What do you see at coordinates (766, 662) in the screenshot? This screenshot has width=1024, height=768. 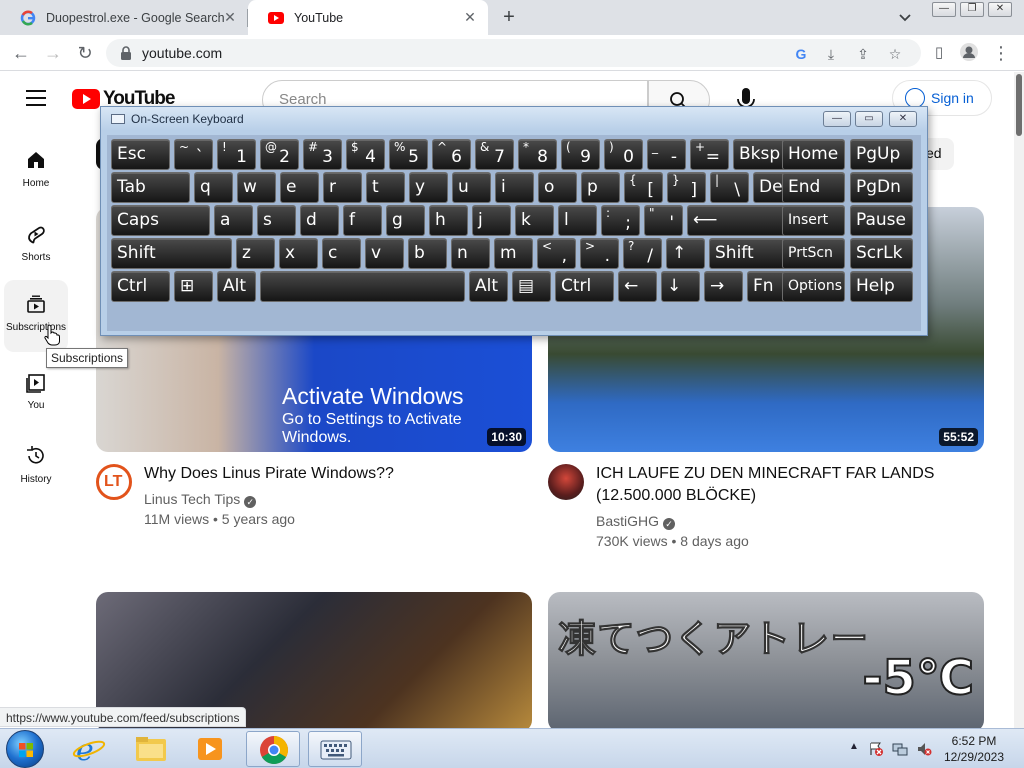 I see `video-thumbnail: 凍てつくアトレー -5℃` at bounding box center [766, 662].